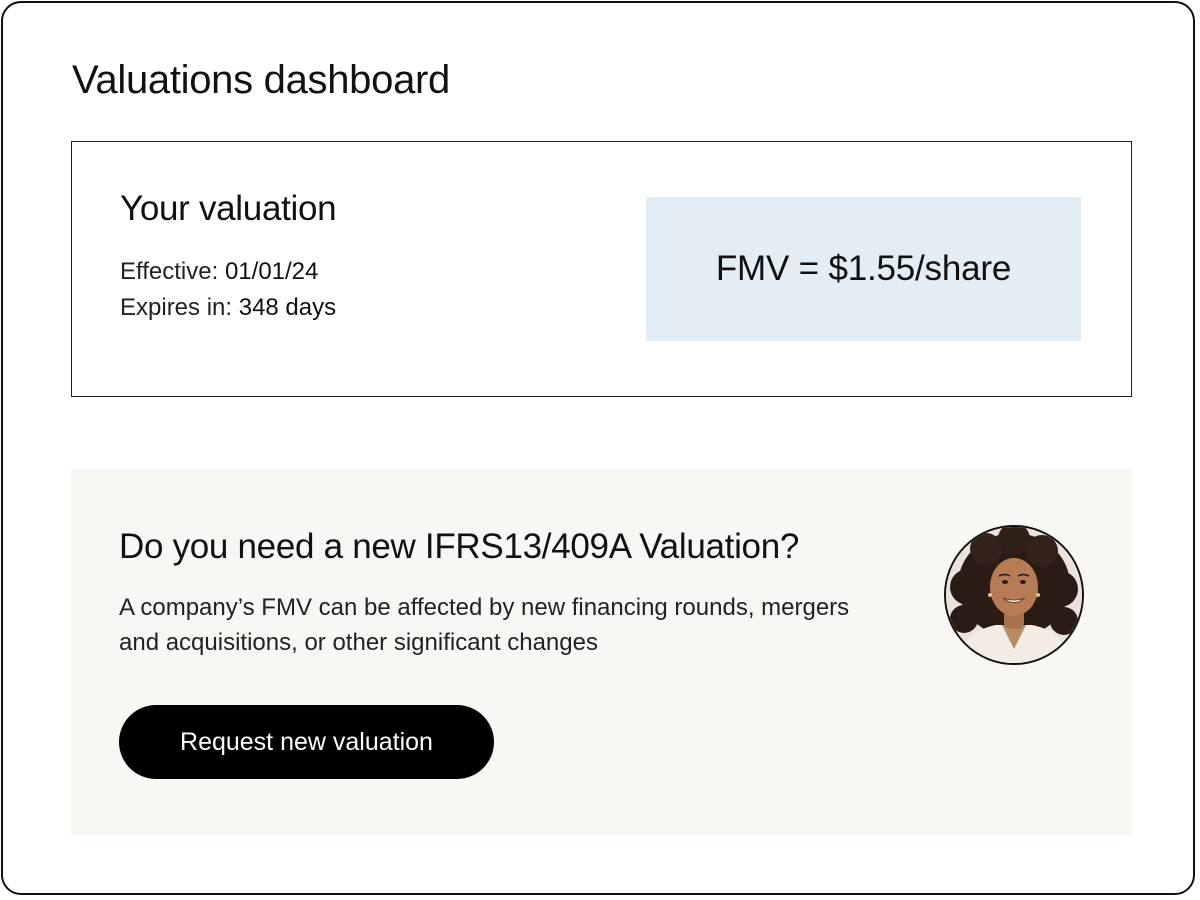 This screenshot has width=1200, height=900. What do you see at coordinates (228, 208) in the screenshot?
I see `valuation-heading: Your valuation` at bounding box center [228, 208].